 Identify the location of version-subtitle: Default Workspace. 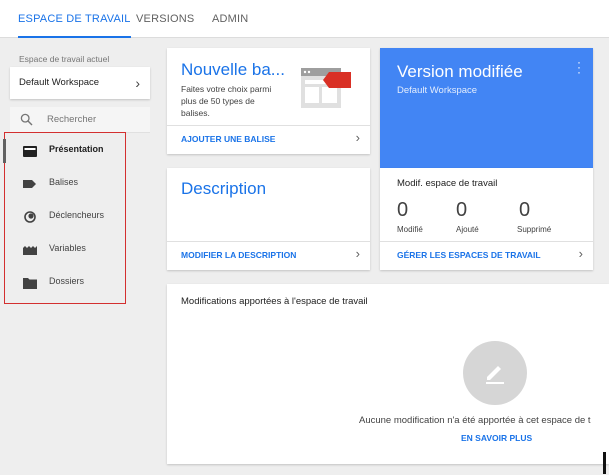
(437, 90).